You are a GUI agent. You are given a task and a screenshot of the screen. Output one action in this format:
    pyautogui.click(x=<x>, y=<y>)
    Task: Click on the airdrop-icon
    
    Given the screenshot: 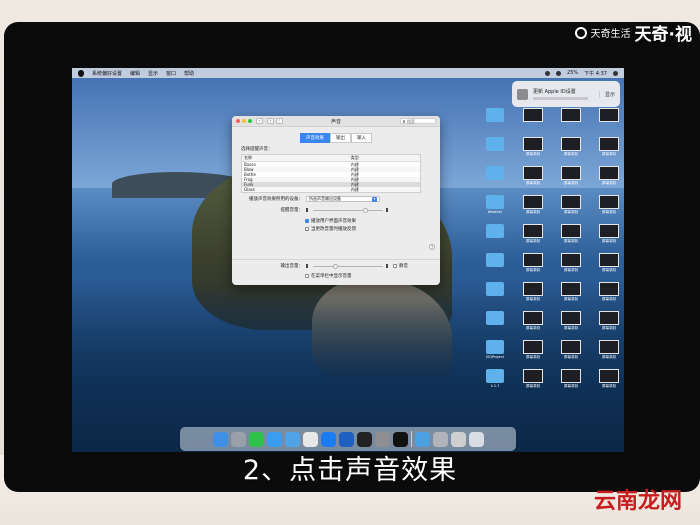 What is the action you would take?
    pyautogui.click(x=440, y=439)
    